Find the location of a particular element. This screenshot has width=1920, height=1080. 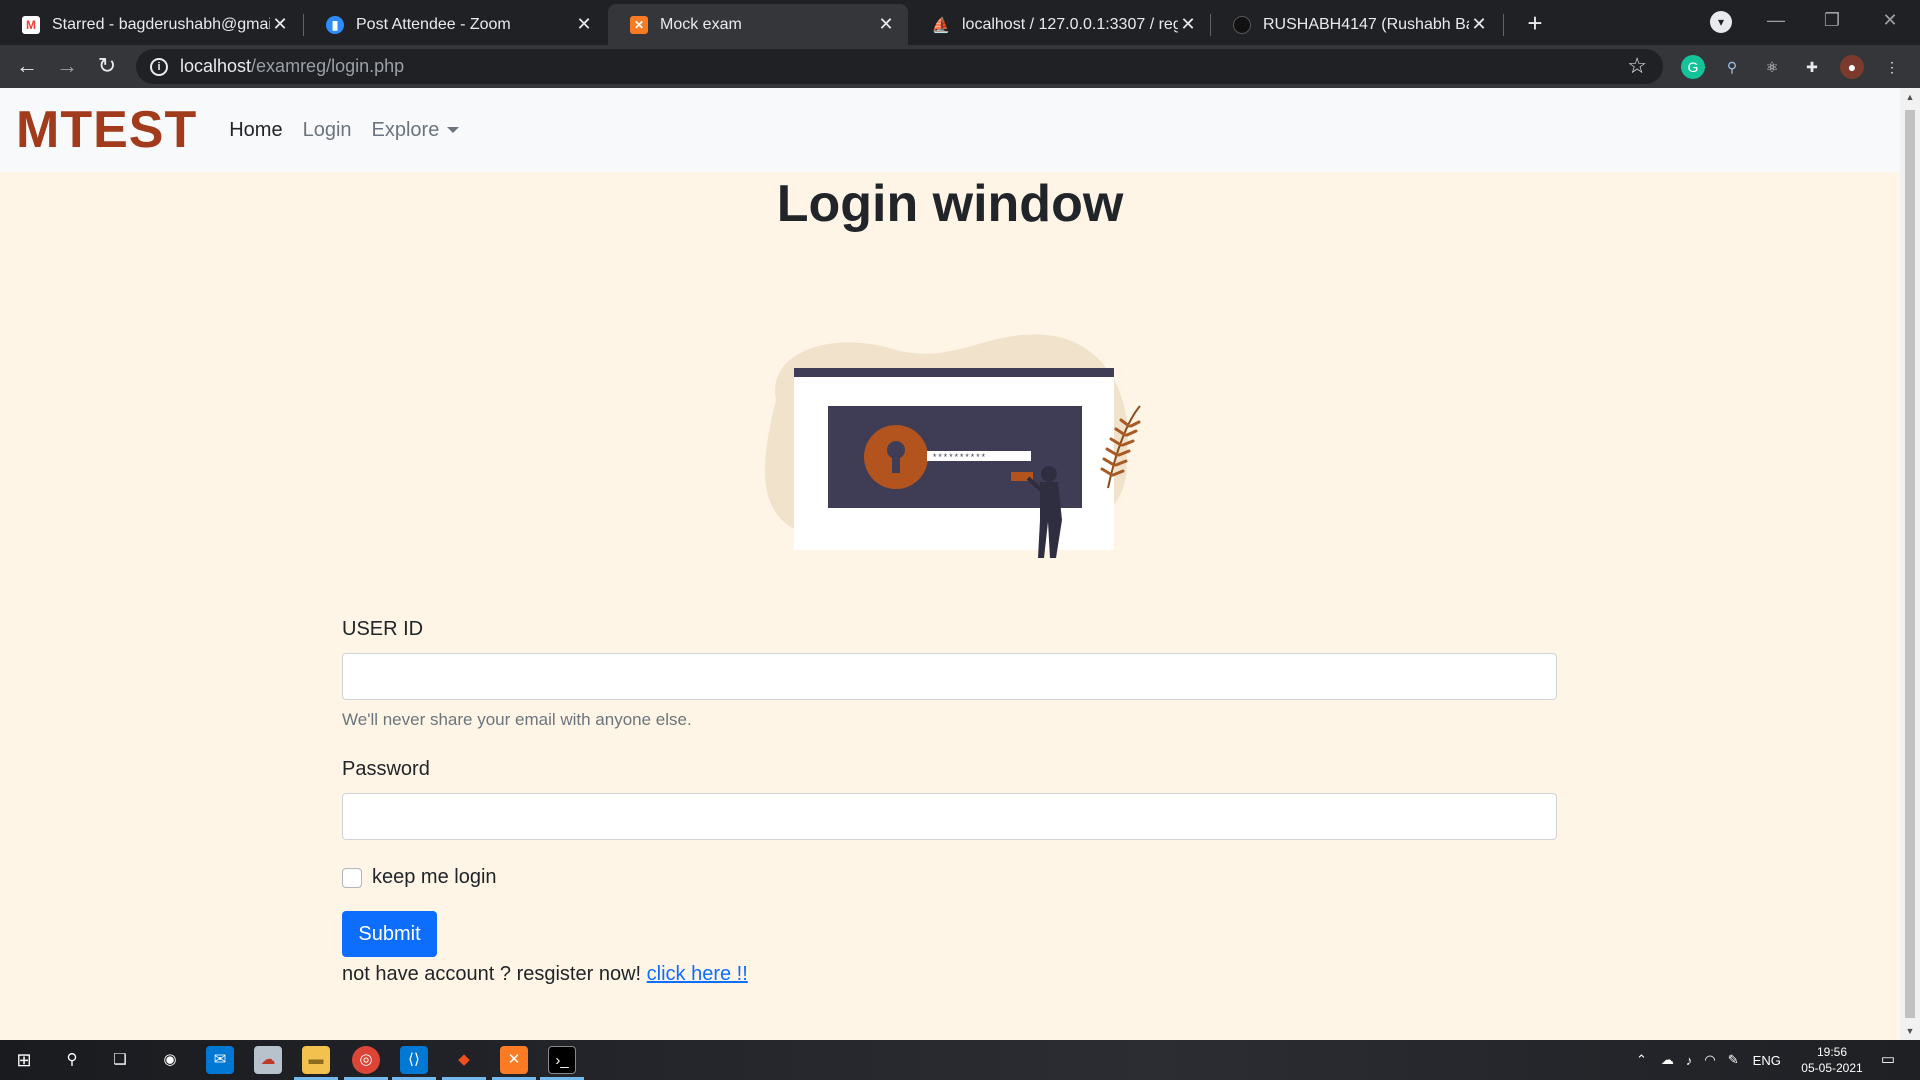

scroll-up-icon: ▲ is located at coordinates (1910, 97).